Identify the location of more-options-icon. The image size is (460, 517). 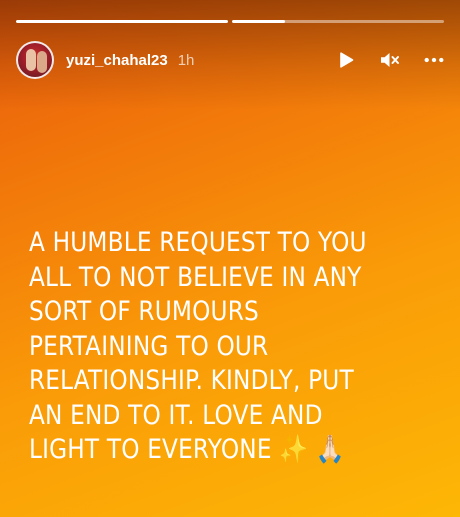
(434, 60).